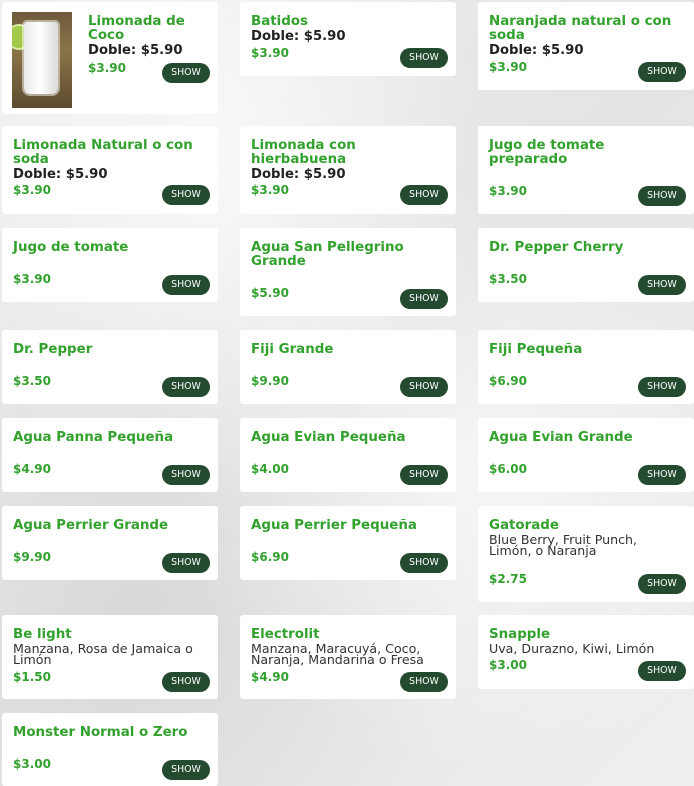 This screenshot has width=694, height=786. Describe the element at coordinates (520, 634) in the screenshot. I see `item-title: Snapple` at that location.